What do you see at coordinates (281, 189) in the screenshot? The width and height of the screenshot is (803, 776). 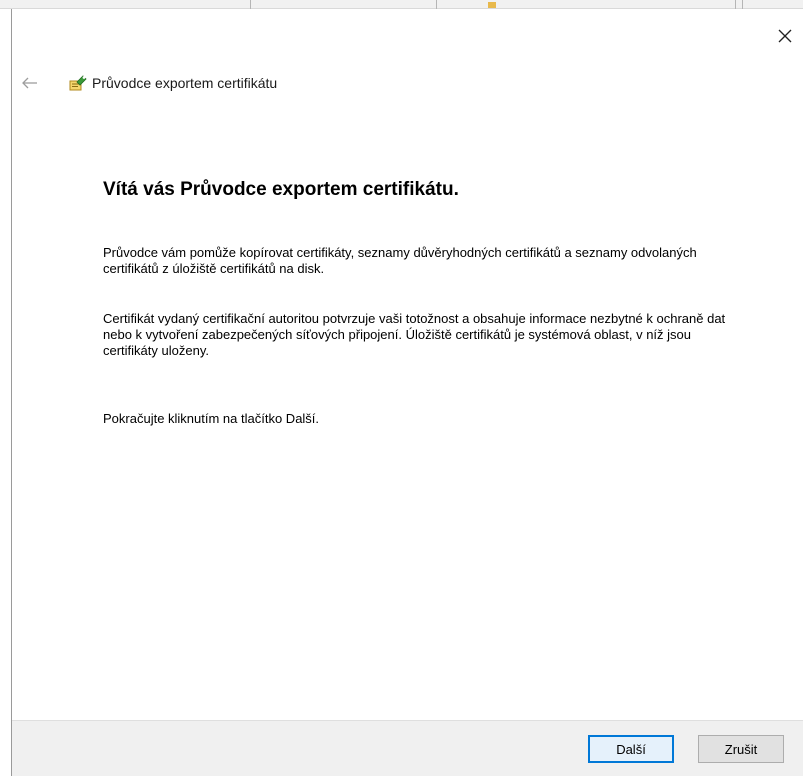 I see `page-heading: Vítá vás Průvodce exportem certifikátu.` at bounding box center [281, 189].